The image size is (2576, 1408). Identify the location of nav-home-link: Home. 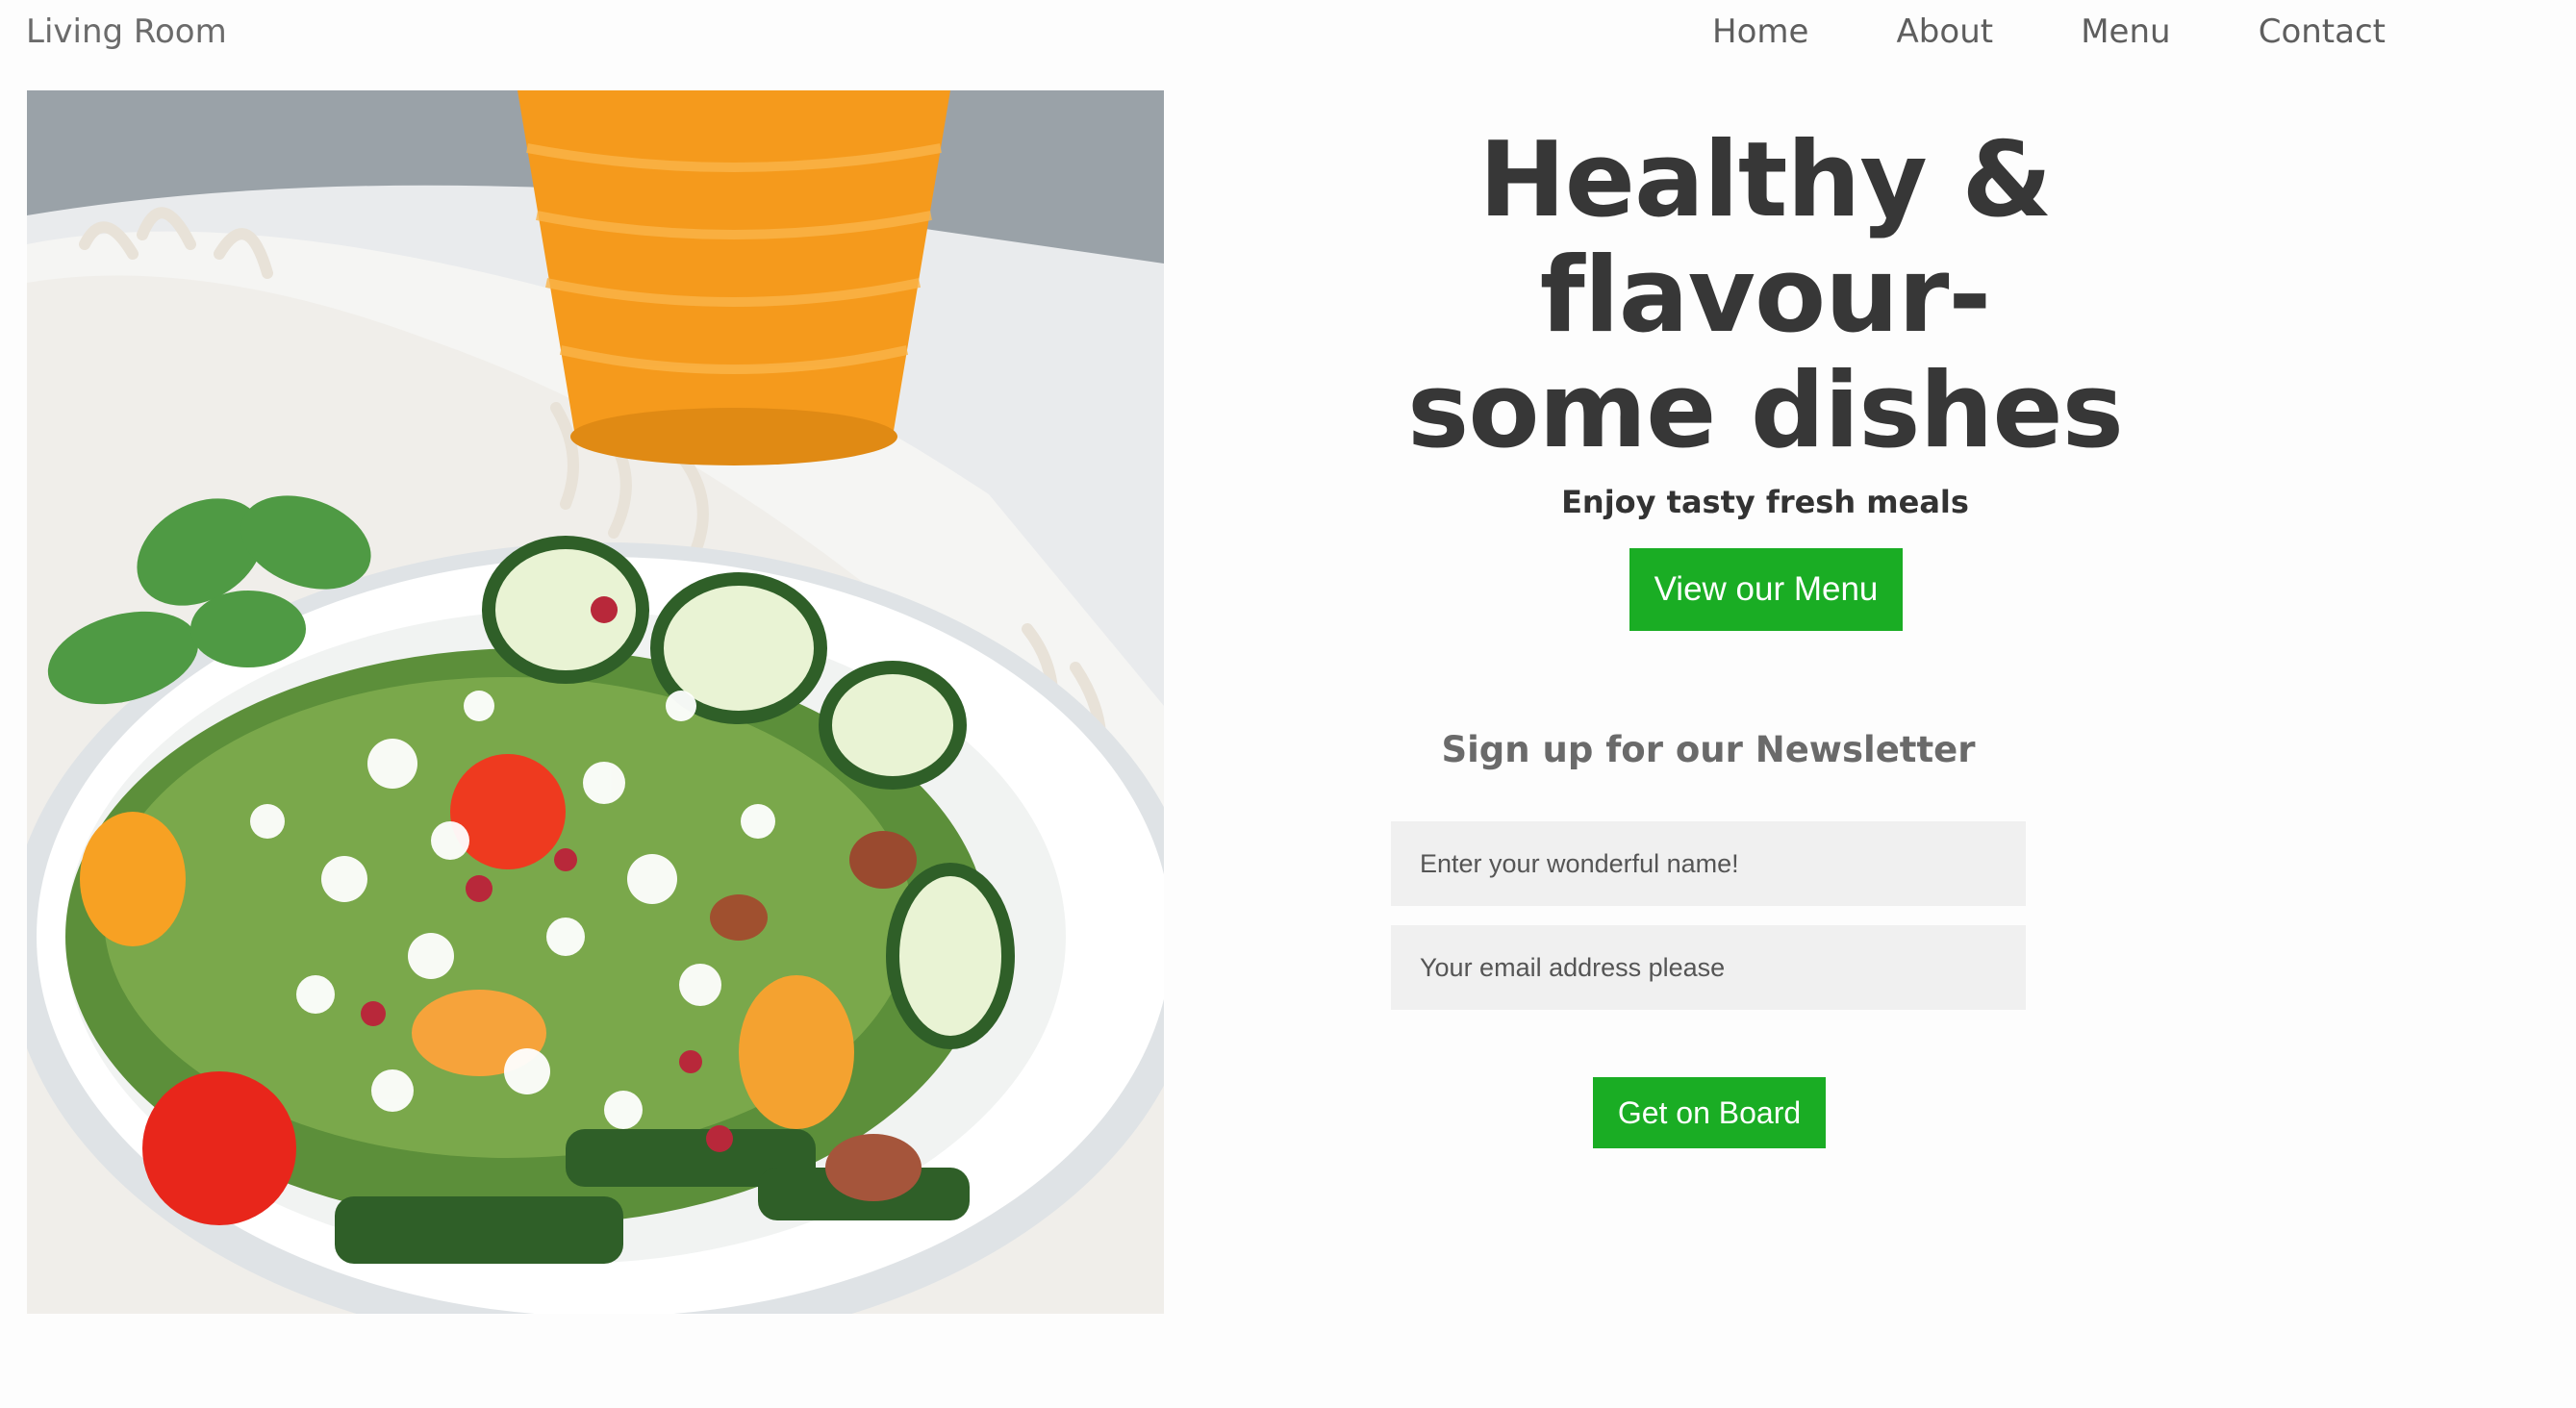
(1760, 32).